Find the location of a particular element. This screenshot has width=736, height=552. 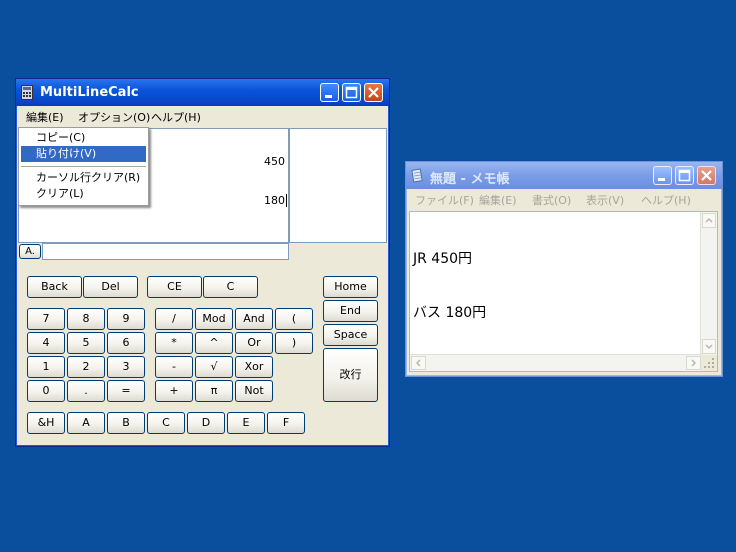

sqrt-button: √ is located at coordinates (214, 367).